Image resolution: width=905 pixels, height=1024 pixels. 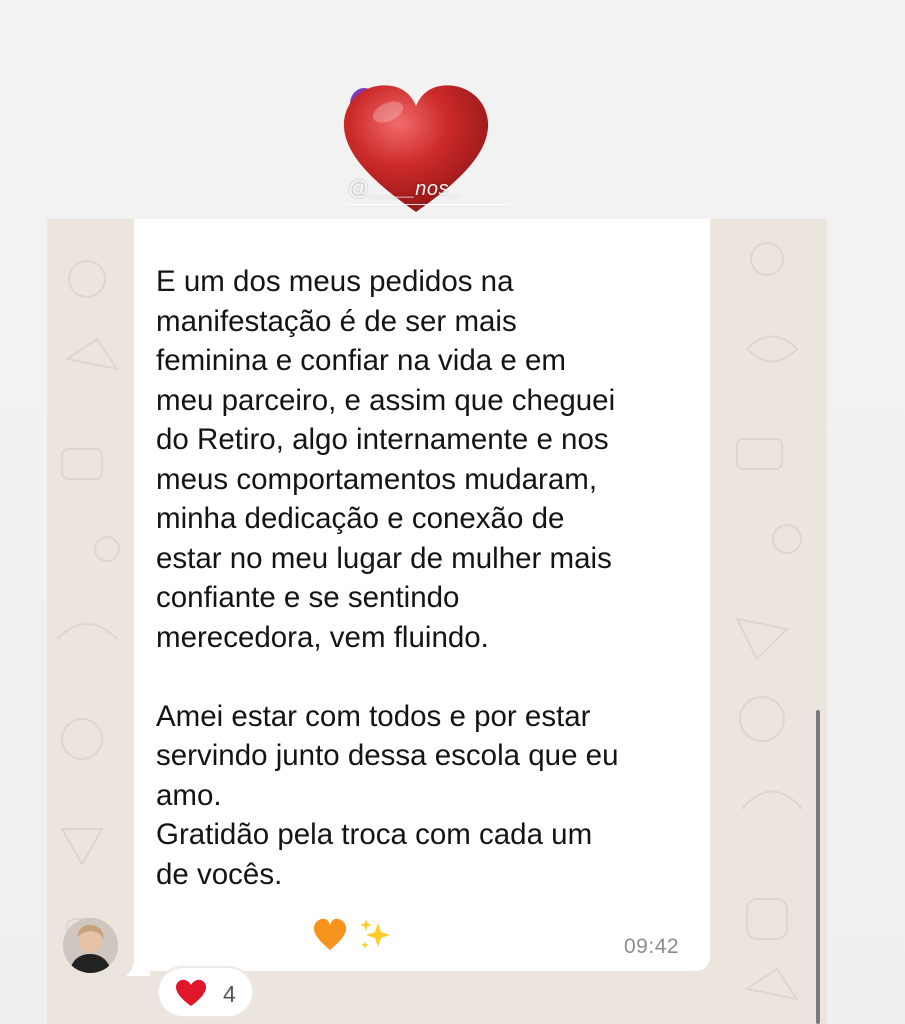 I want to click on sender-avatar, so click(x=90, y=945).